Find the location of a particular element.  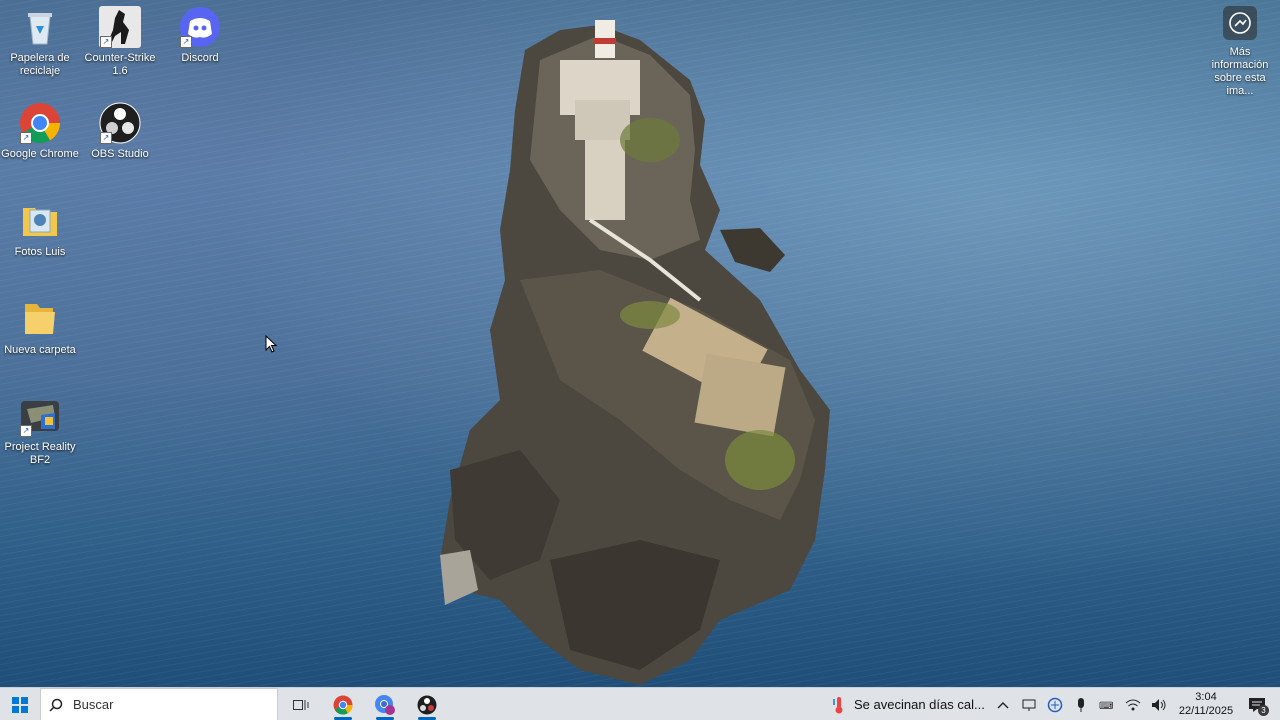

desktop-icon-nueva-carpeta: Nueva carpeta is located at coordinates (40, 327).